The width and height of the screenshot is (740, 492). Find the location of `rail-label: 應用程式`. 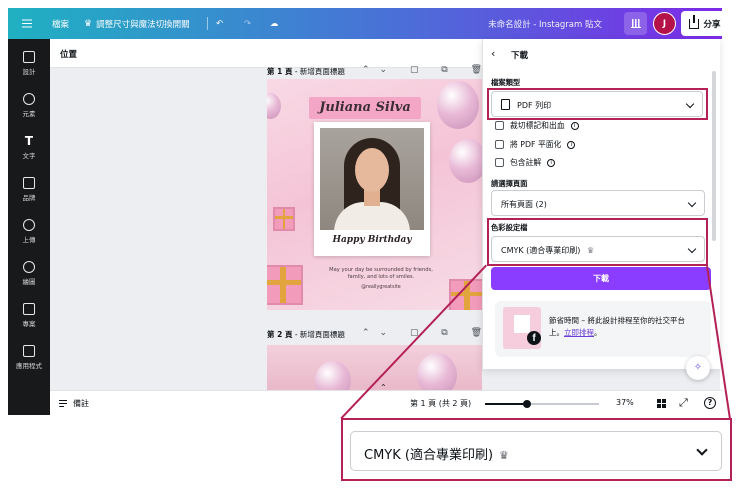

rail-label: 應用程式 is located at coordinates (29, 366).